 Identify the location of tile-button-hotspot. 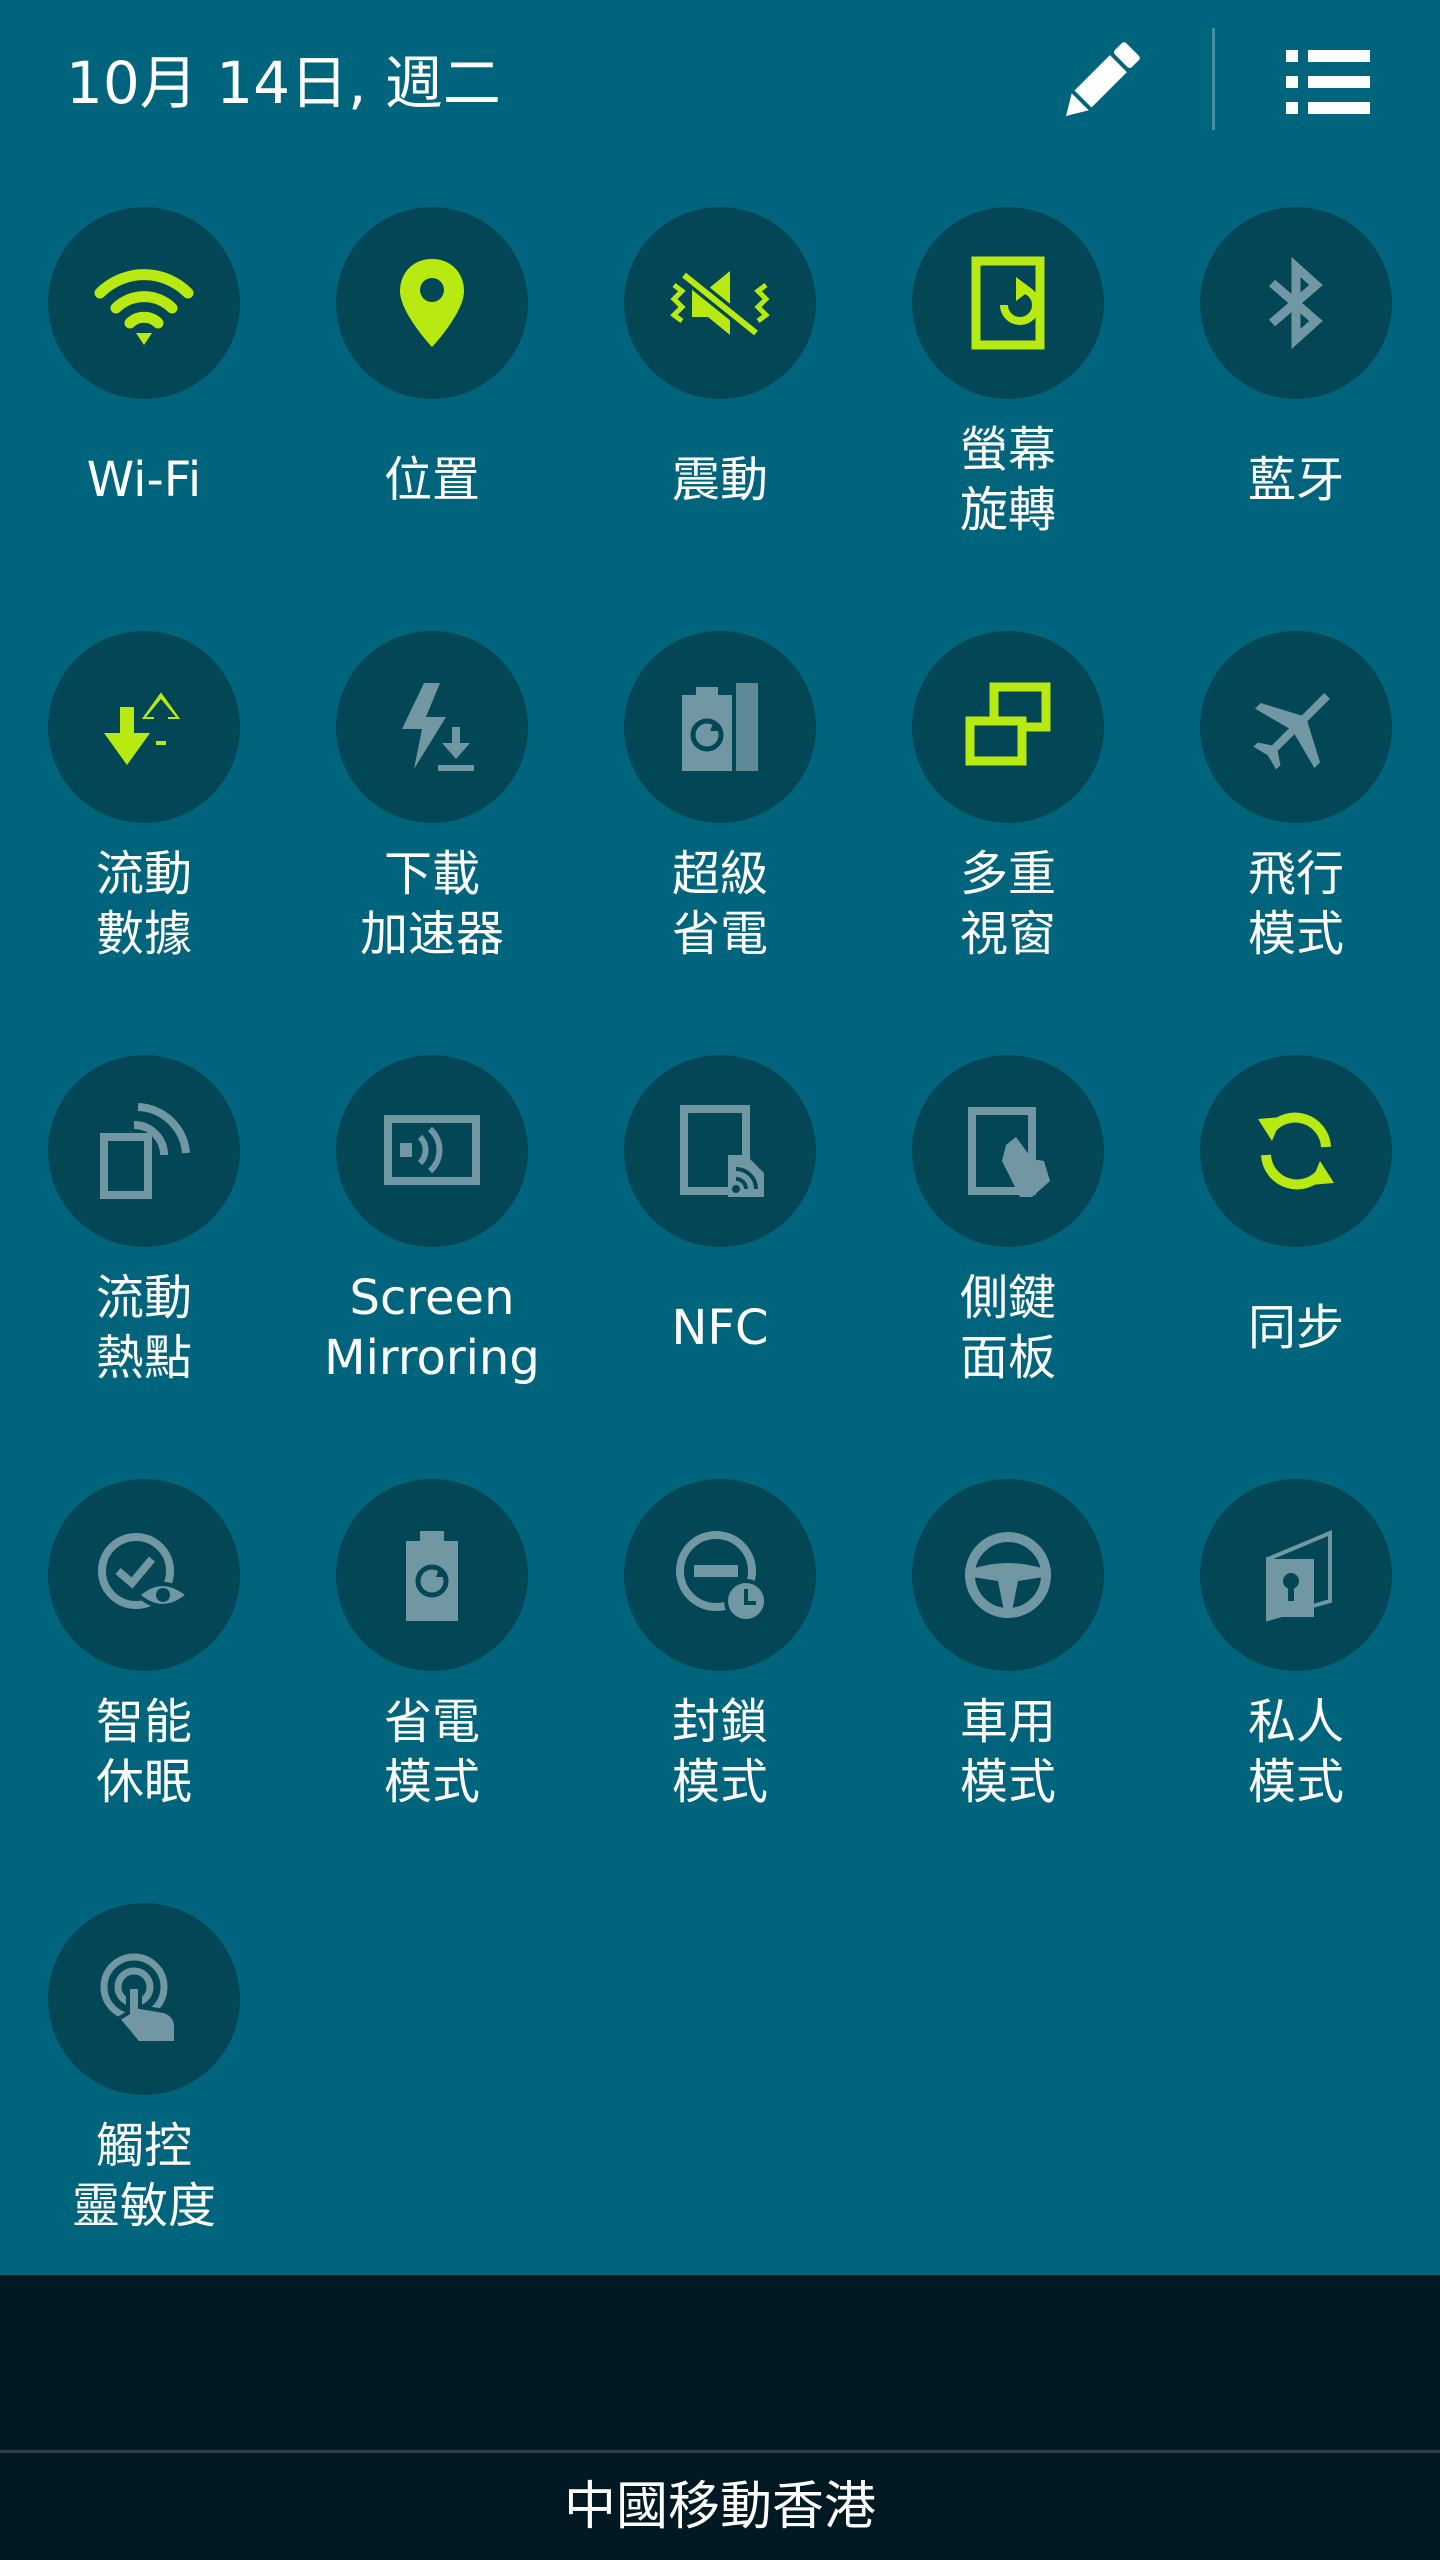
(144, 1151).